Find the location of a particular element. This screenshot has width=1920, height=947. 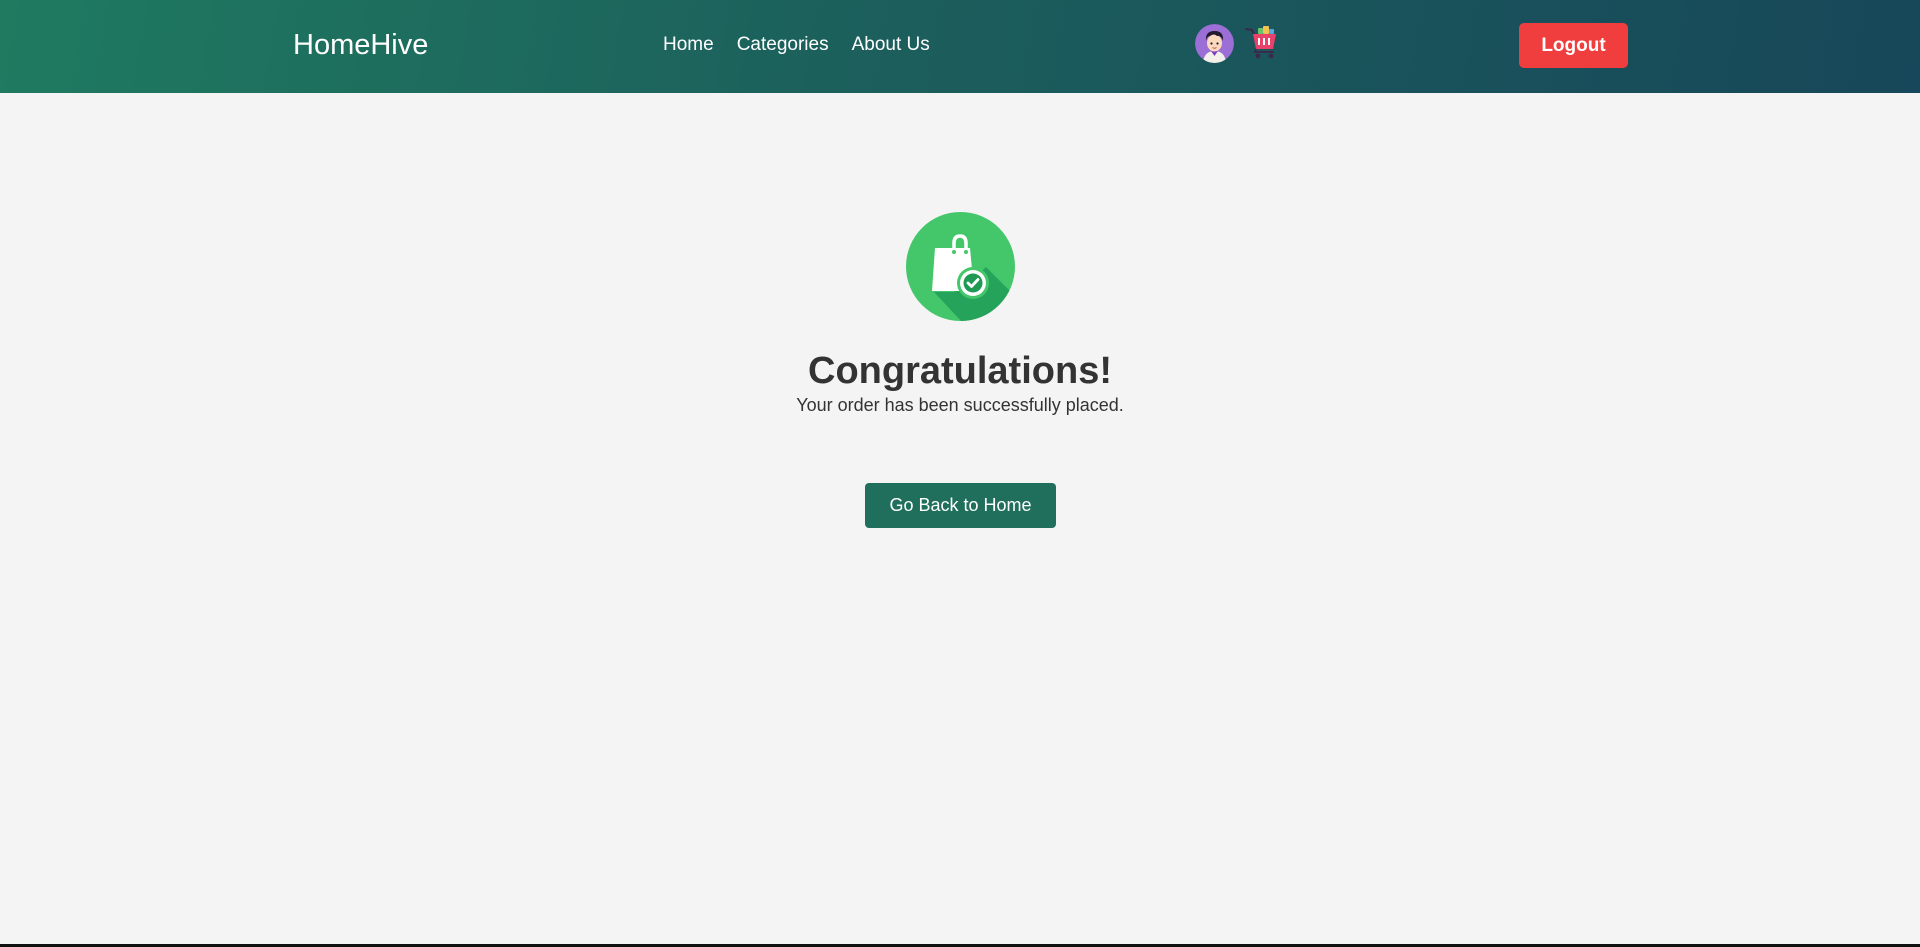

user-avatar-icon is located at coordinates (1214, 43).